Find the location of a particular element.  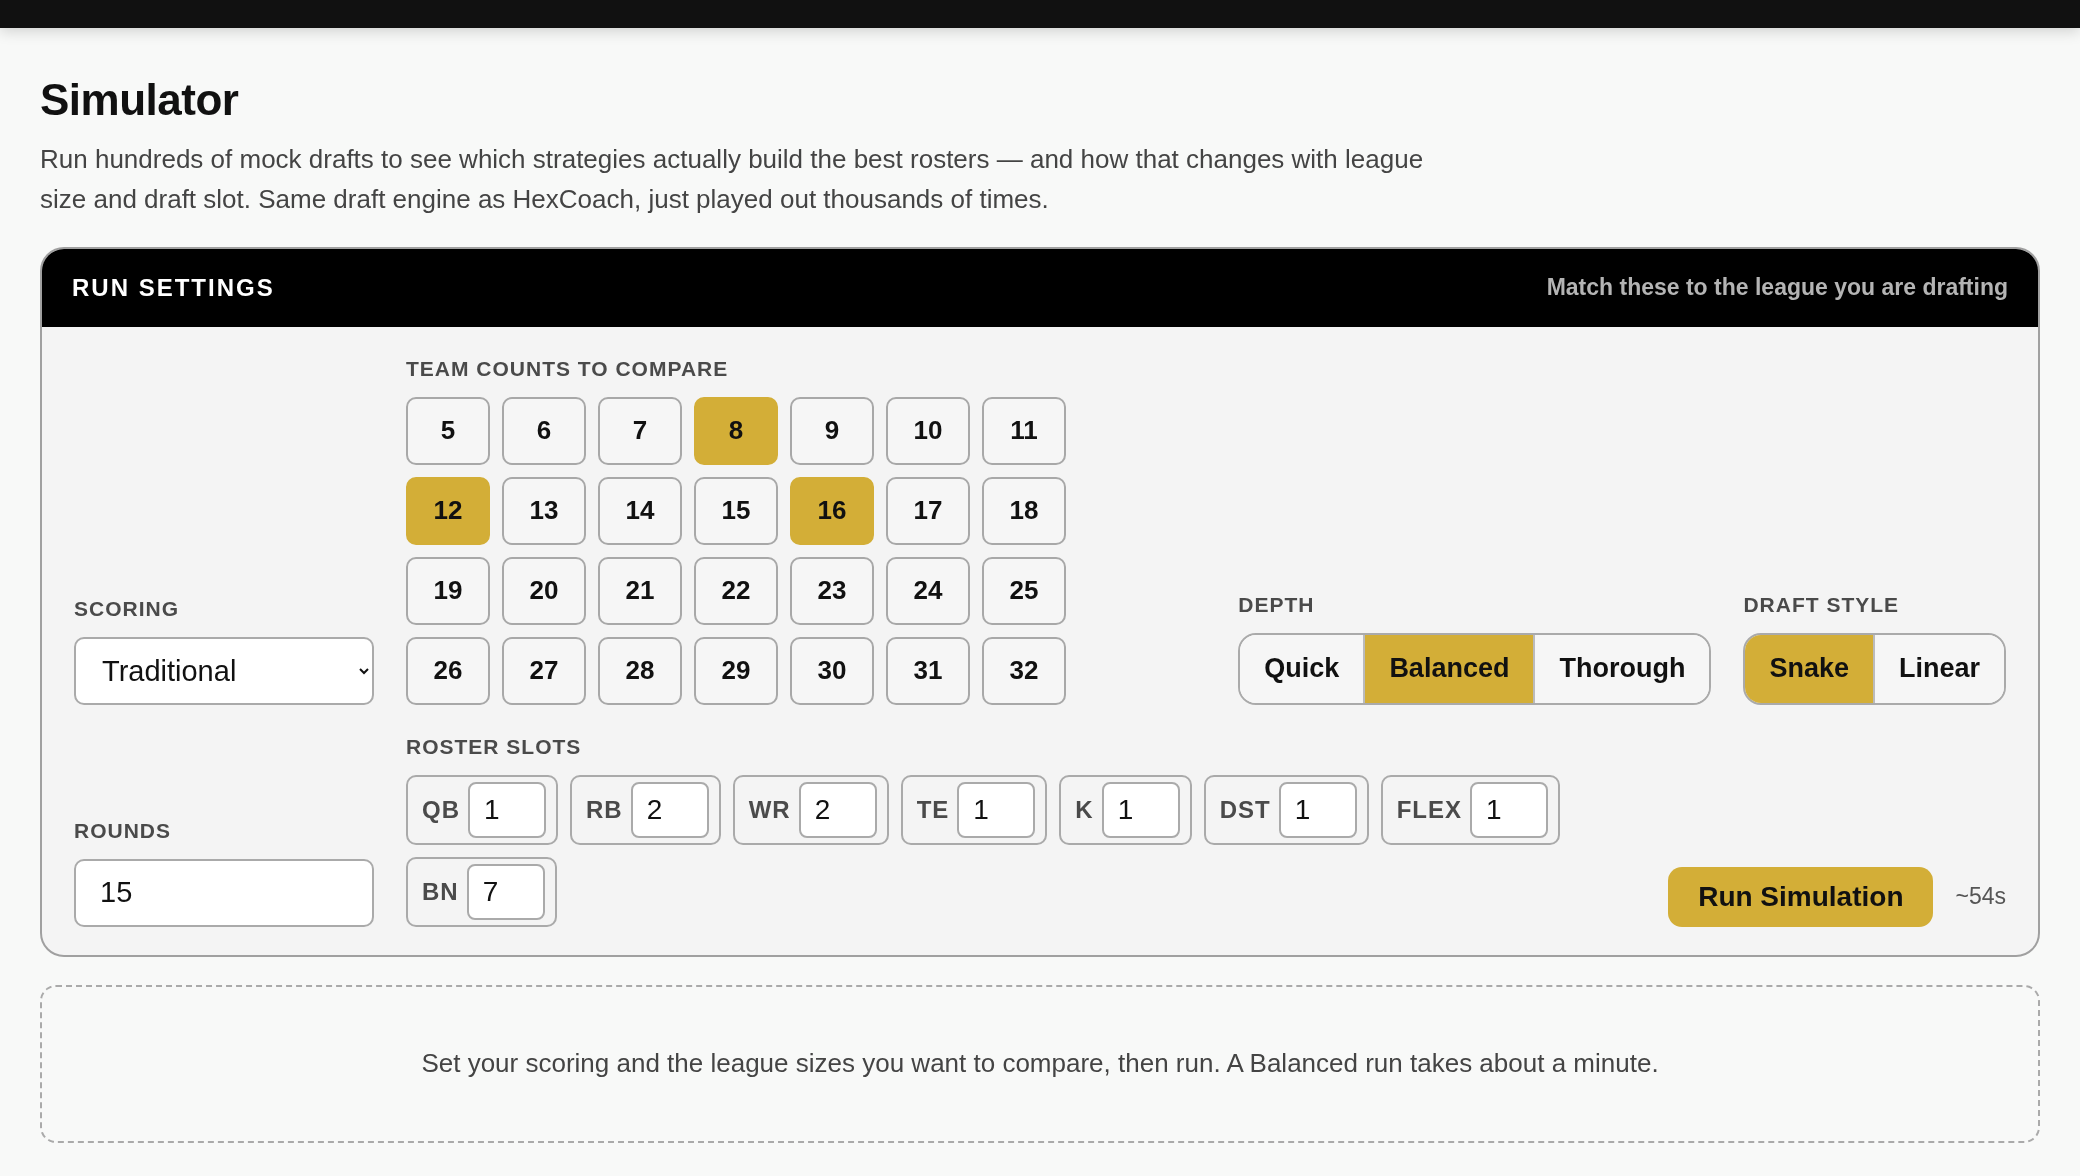

slot-label: DST is located at coordinates (1245, 809).